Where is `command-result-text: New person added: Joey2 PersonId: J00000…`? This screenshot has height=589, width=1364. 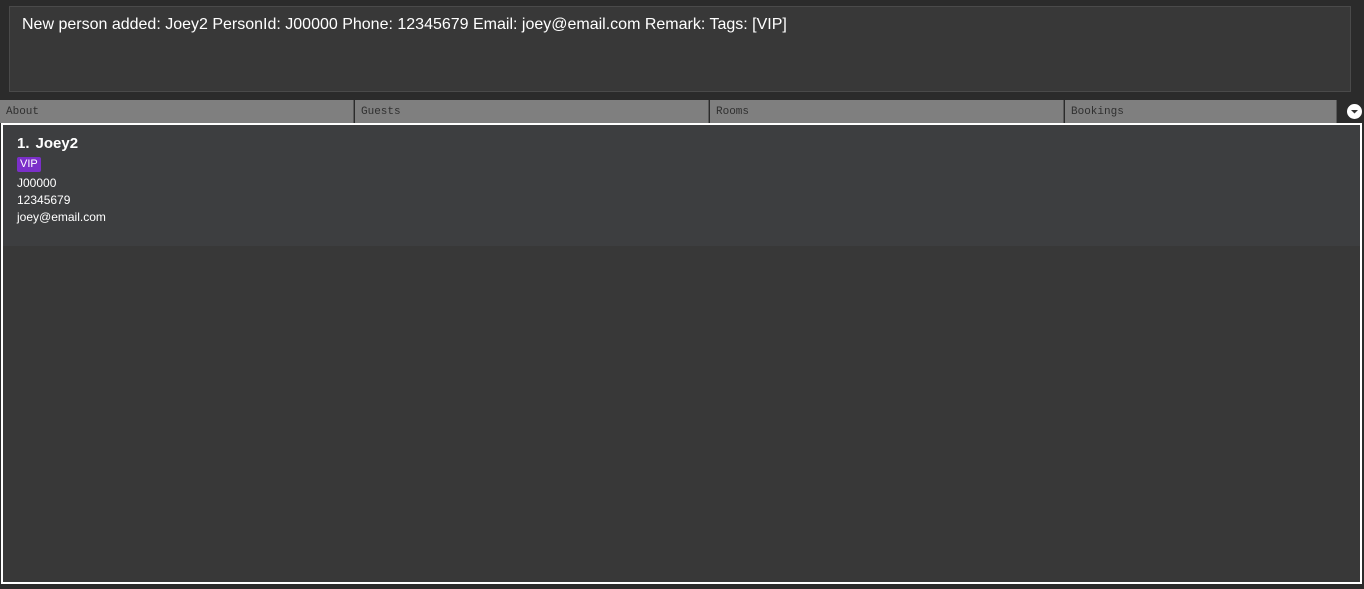 command-result-text: New person added: Joey2 PersonId: J00000… is located at coordinates (404, 24).